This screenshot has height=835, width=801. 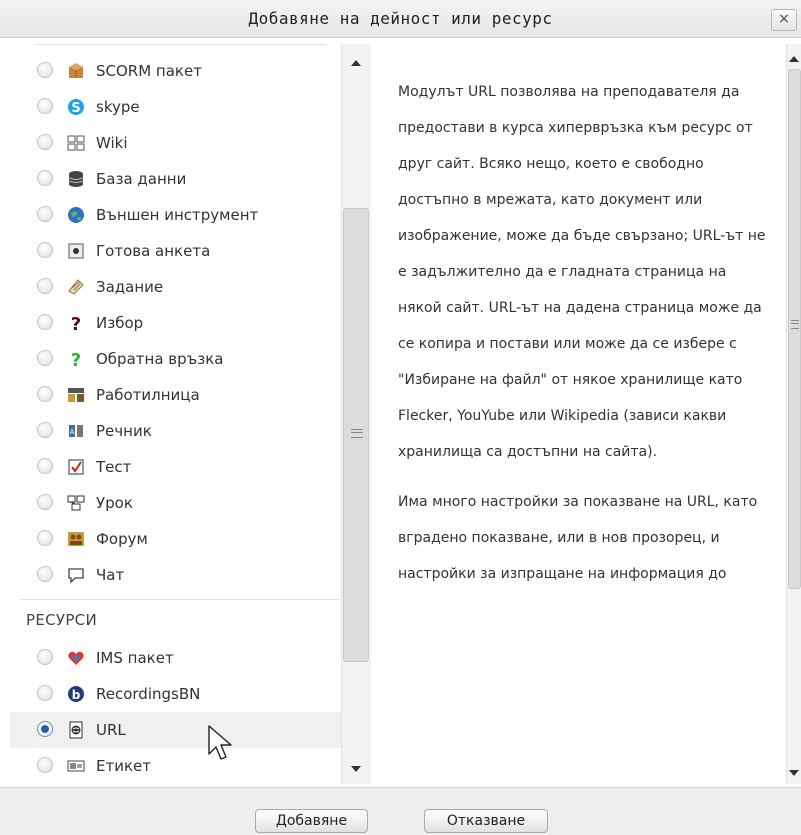 What do you see at coordinates (76, 359) in the screenshot?
I see `feedback-icon: ?` at bounding box center [76, 359].